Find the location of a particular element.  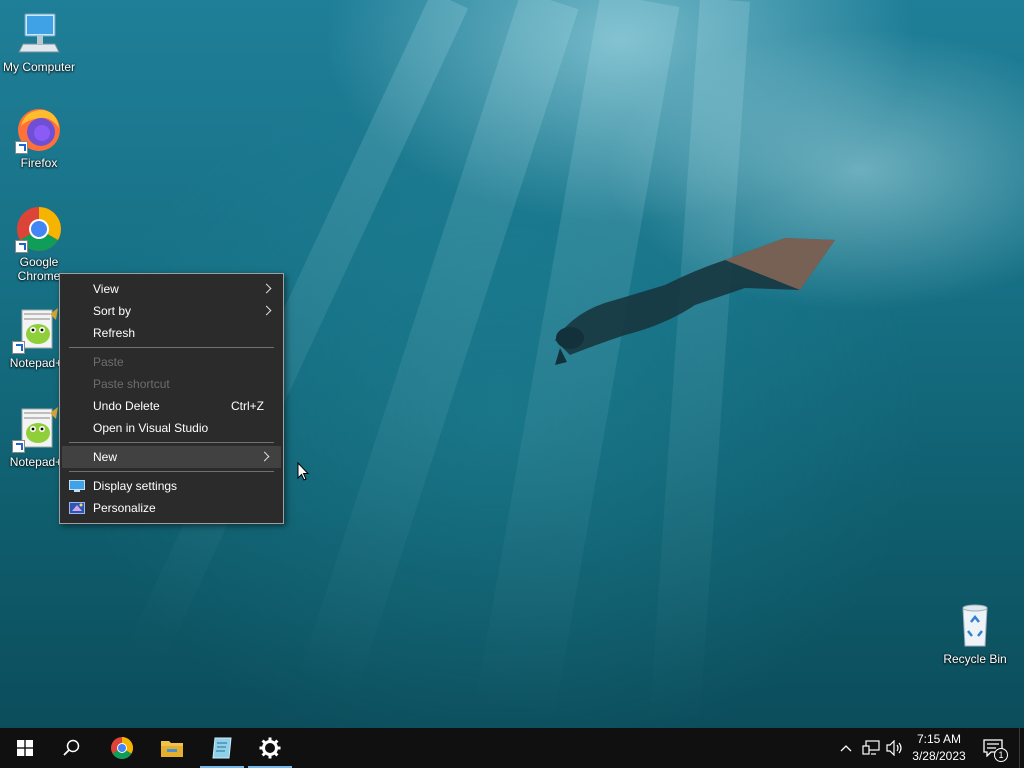

show-desktop-button is located at coordinates (1021, 748).